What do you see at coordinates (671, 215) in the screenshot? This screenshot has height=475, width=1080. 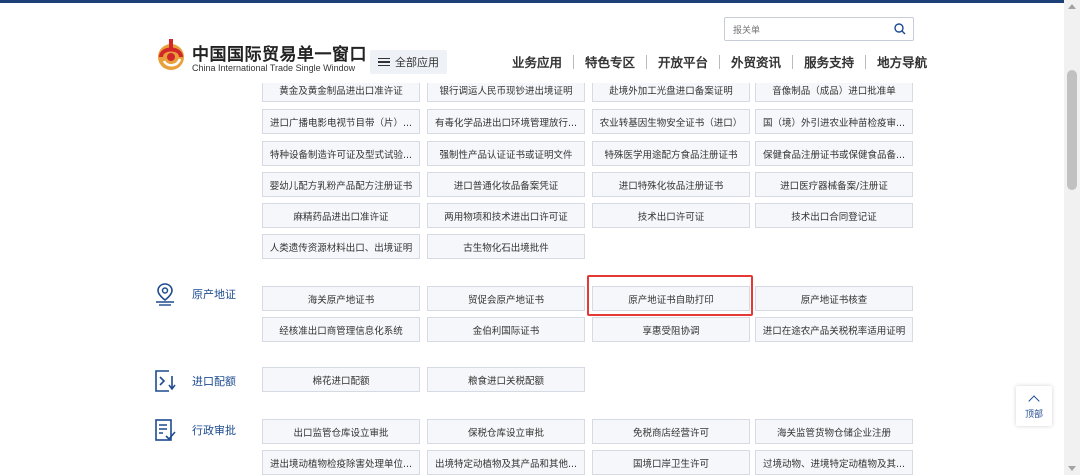 I see `service-button: 技术出口许可证` at bounding box center [671, 215].